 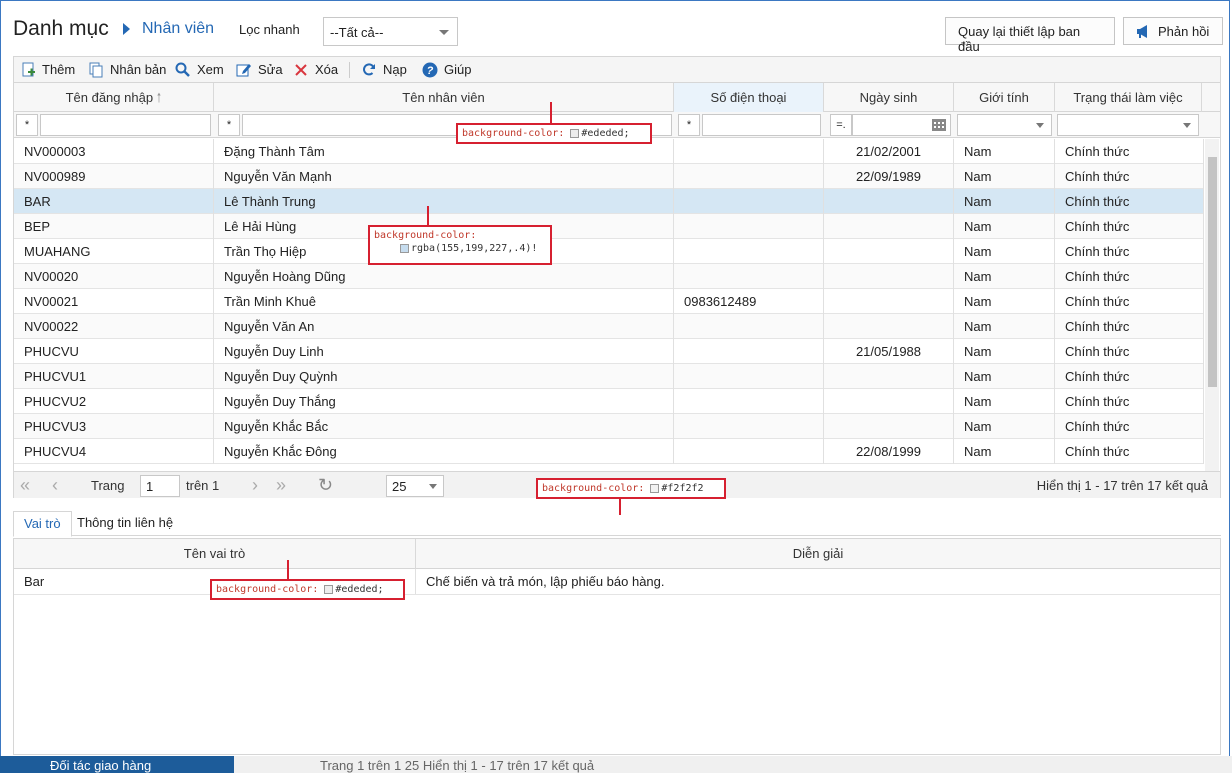 I want to click on page-label: Trang, so click(x=108, y=485).